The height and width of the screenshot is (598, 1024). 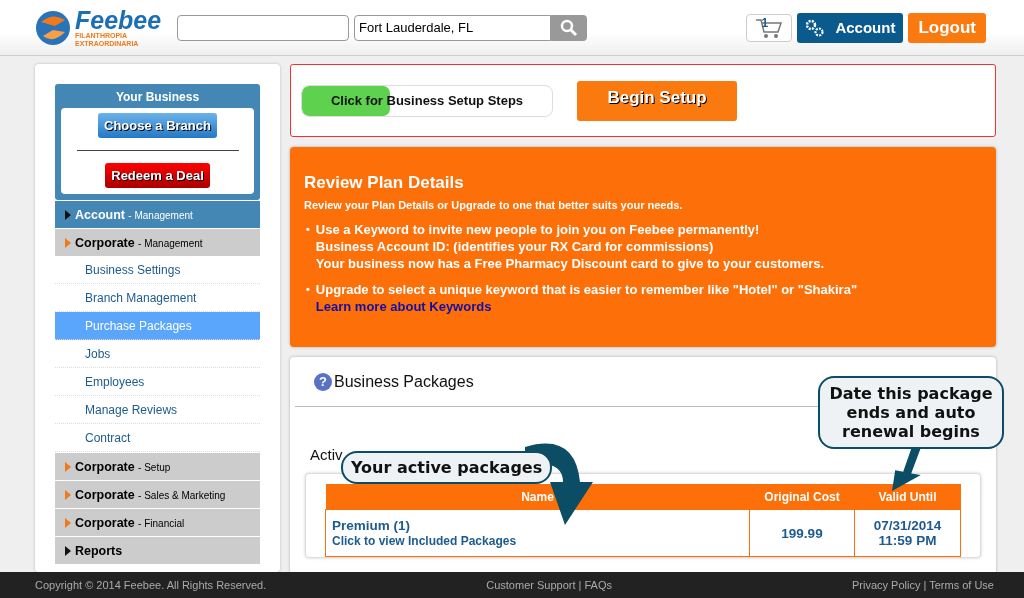 I want to click on callout-bubble: Date this package ends and auto renewal begins, so click(x=911, y=412).